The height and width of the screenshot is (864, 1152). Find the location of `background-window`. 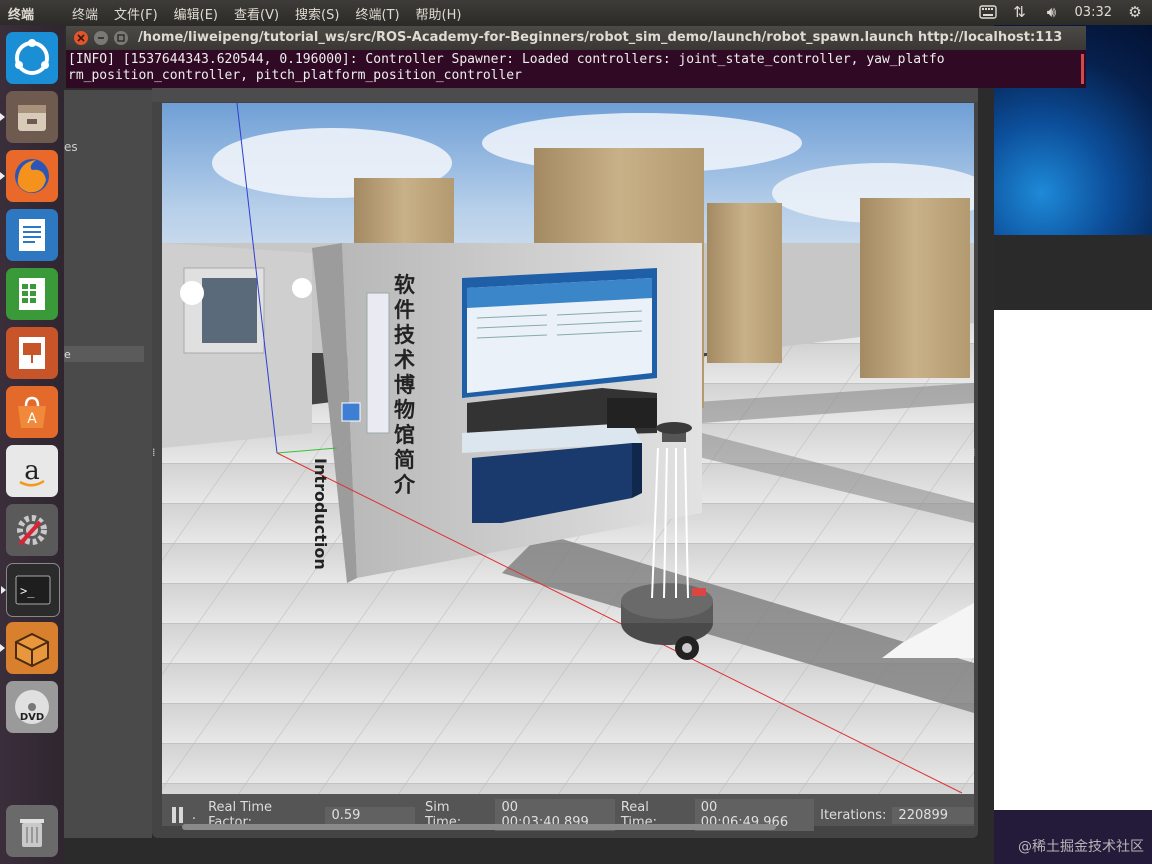

background-window is located at coordinates (1073, 560).